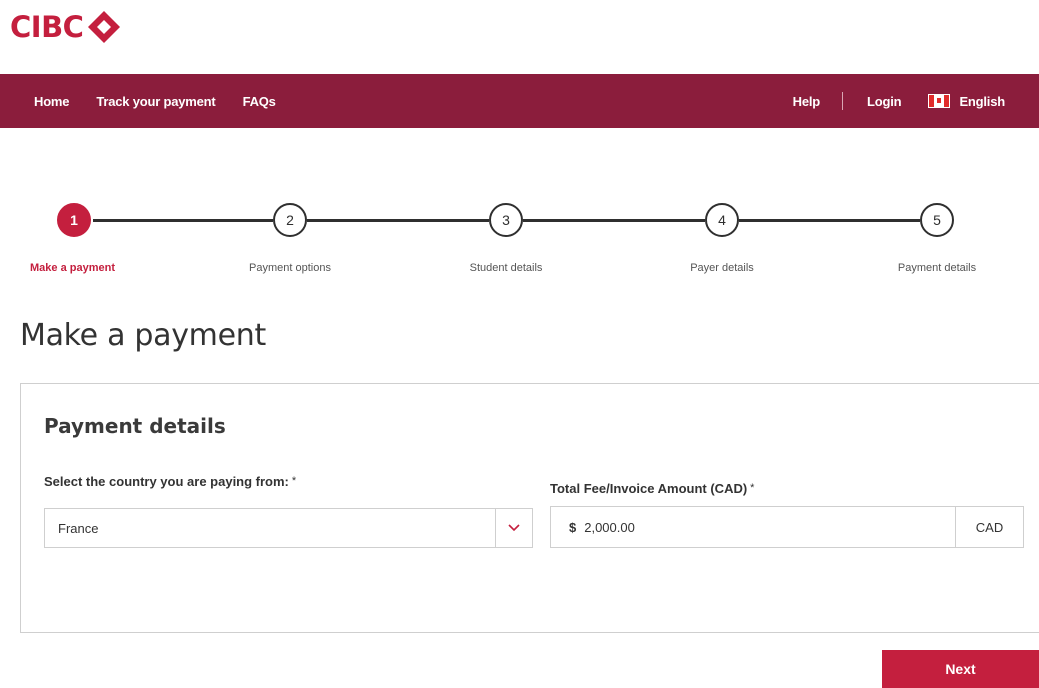  What do you see at coordinates (649, 488) in the screenshot?
I see `amount-label-text: Total Fee/Invoice Amount (CAD)` at bounding box center [649, 488].